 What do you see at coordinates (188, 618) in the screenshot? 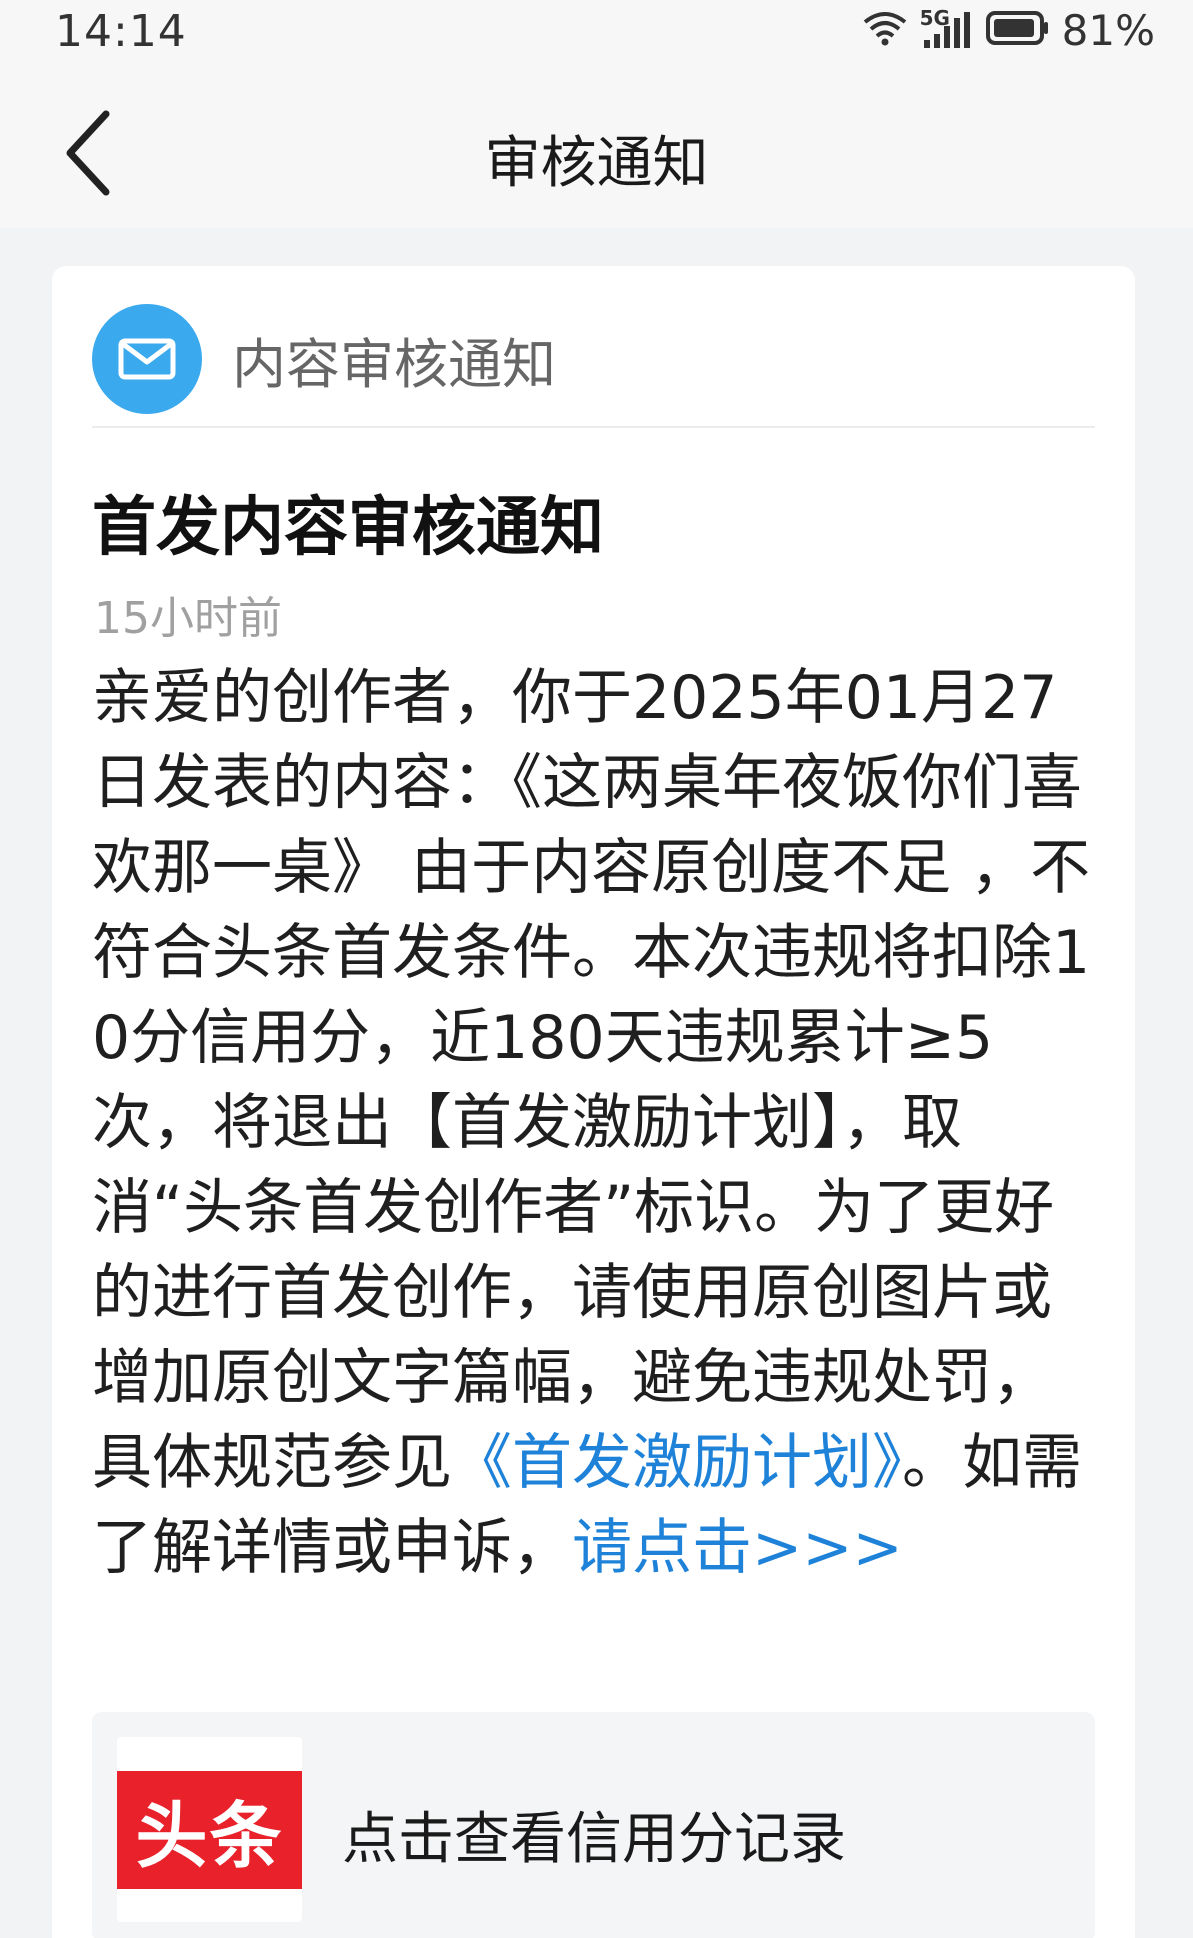
I see `message-timestamp: 15小时前` at bounding box center [188, 618].